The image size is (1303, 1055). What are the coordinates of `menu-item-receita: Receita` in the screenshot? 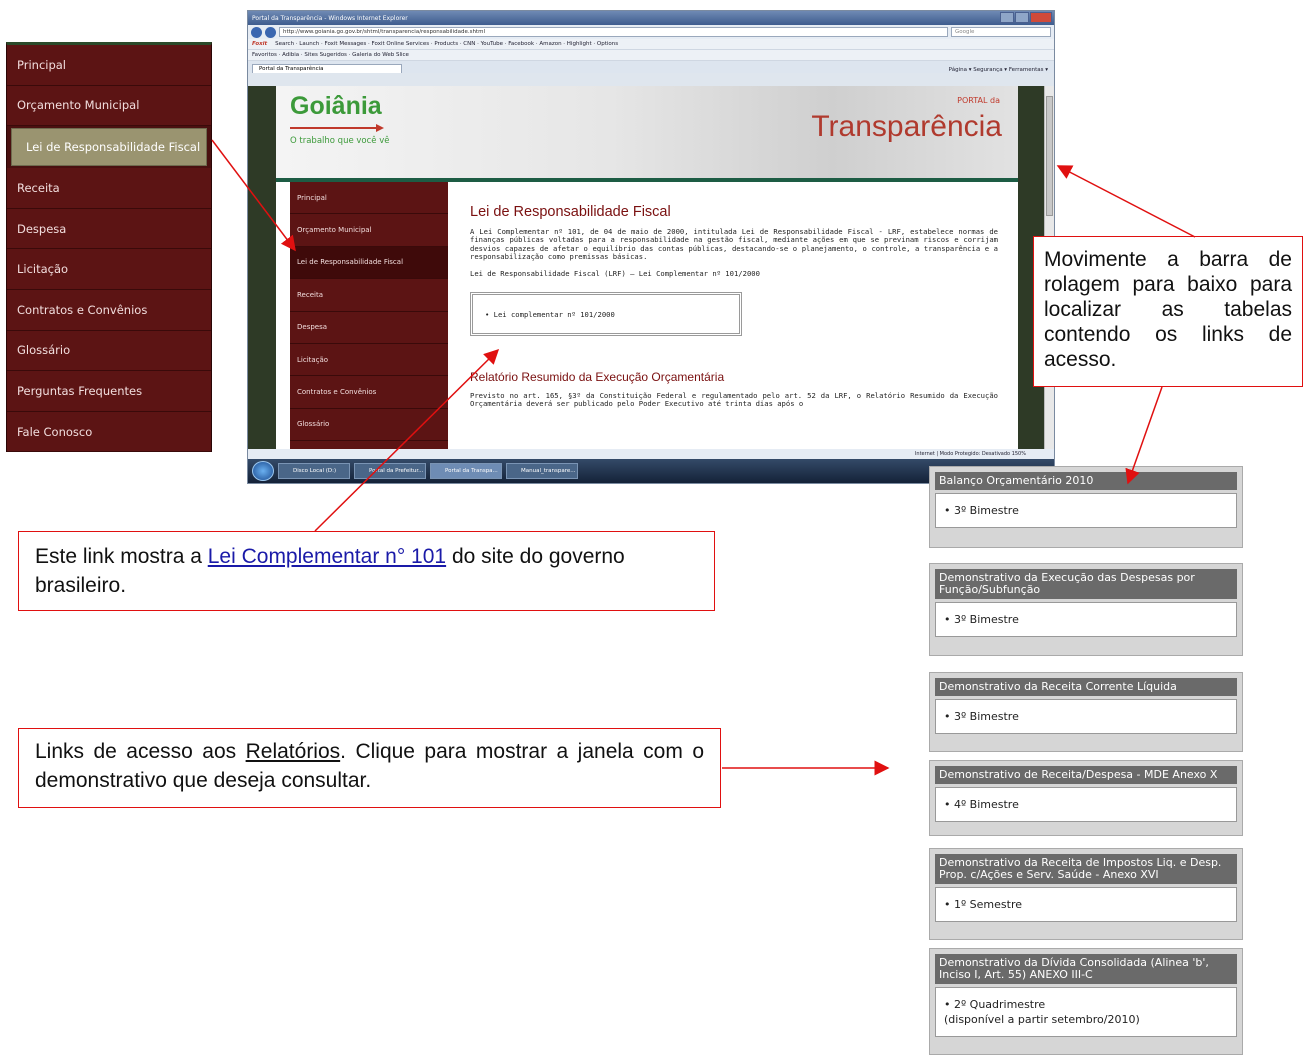 It's located at (109, 188).